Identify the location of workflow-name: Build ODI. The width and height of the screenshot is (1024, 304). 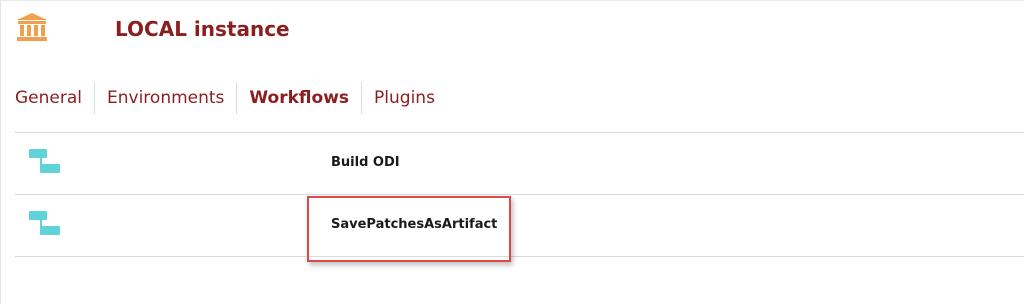
(365, 162).